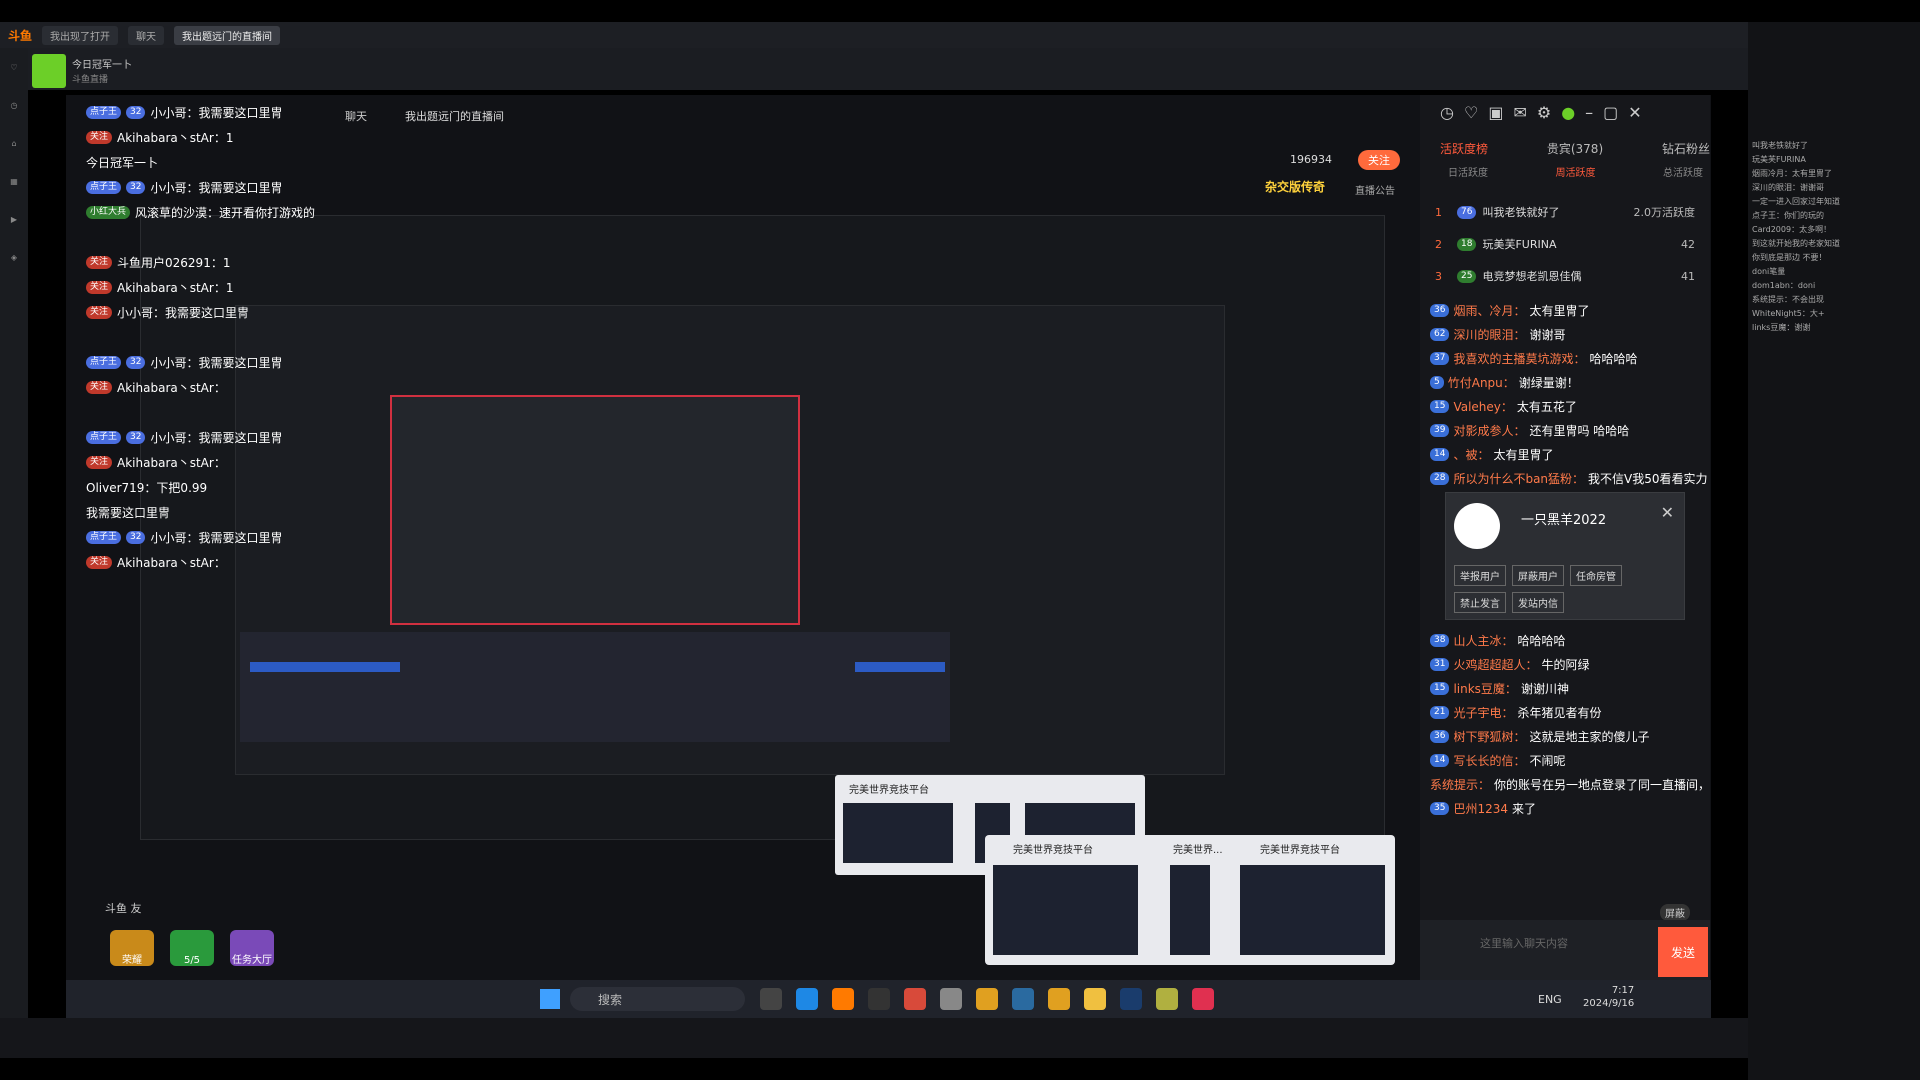 The image size is (1920, 1080). I want to click on nav-live-icon: ▶, so click(14, 219).